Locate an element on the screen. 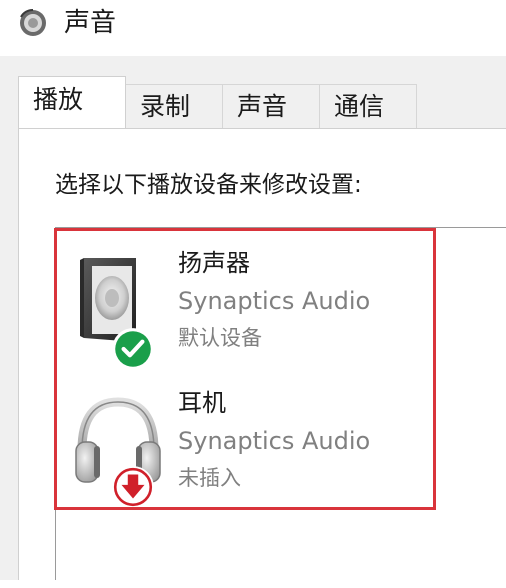  tab-strip: 播放 录制 声音 通信 is located at coordinates (217, 102).